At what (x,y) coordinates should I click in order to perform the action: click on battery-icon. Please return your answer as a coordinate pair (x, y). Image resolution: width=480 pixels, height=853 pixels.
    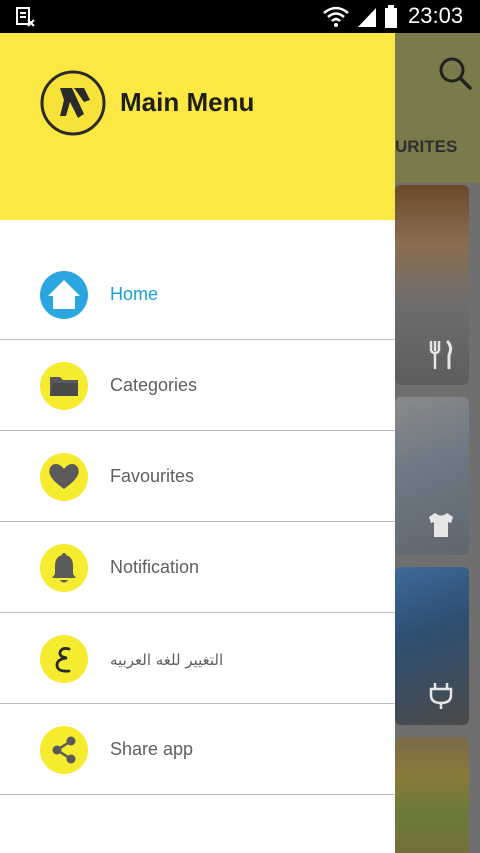
    Looking at the image, I should click on (391, 16).